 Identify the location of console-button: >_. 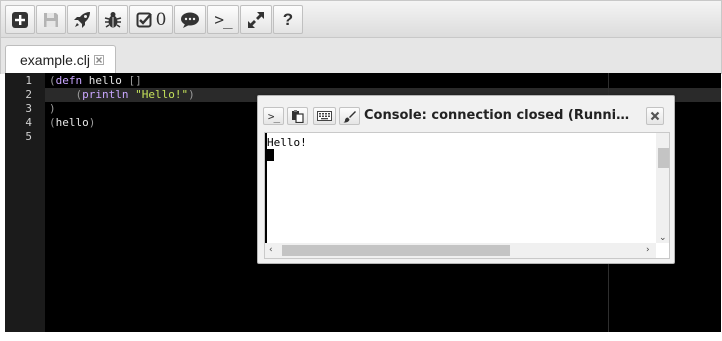
(223, 19).